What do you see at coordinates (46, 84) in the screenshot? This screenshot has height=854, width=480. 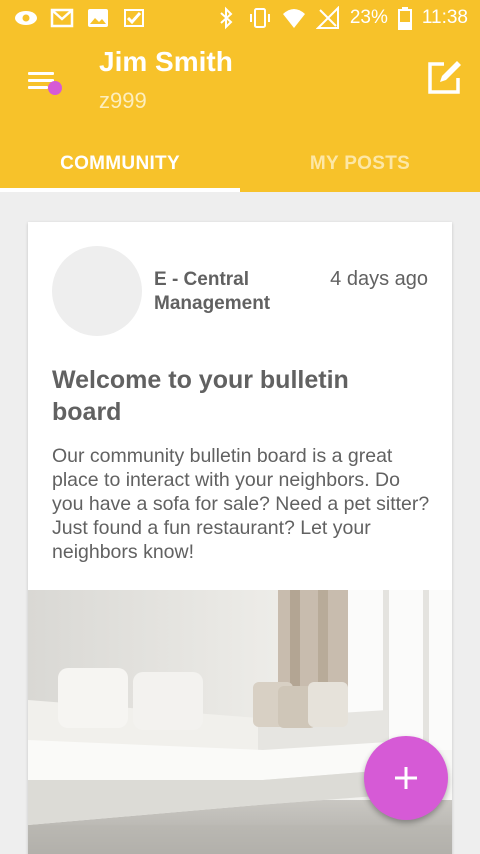 I see `menu-button` at bounding box center [46, 84].